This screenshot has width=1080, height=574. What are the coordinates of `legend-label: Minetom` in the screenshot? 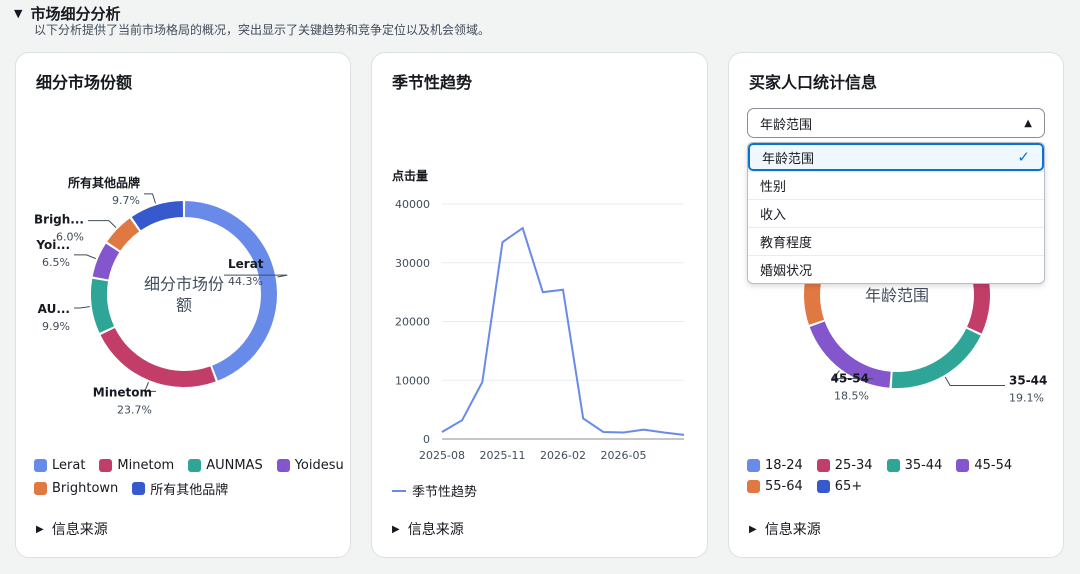 It's located at (146, 465).